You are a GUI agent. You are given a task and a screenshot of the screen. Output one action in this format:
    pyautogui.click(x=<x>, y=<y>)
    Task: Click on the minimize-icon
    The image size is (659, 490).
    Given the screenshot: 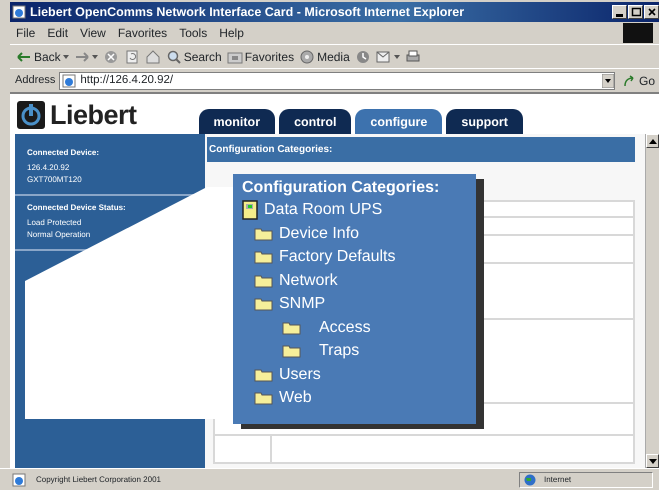 What is the action you would take?
    pyautogui.click(x=619, y=15)
    